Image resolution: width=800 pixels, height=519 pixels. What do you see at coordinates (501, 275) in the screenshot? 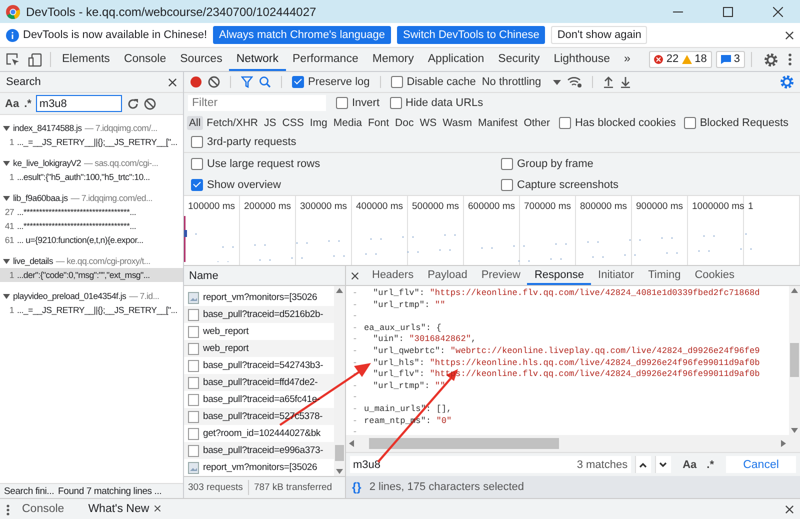
I see `detail-tab: Preview` at bounding box center [501, 275].